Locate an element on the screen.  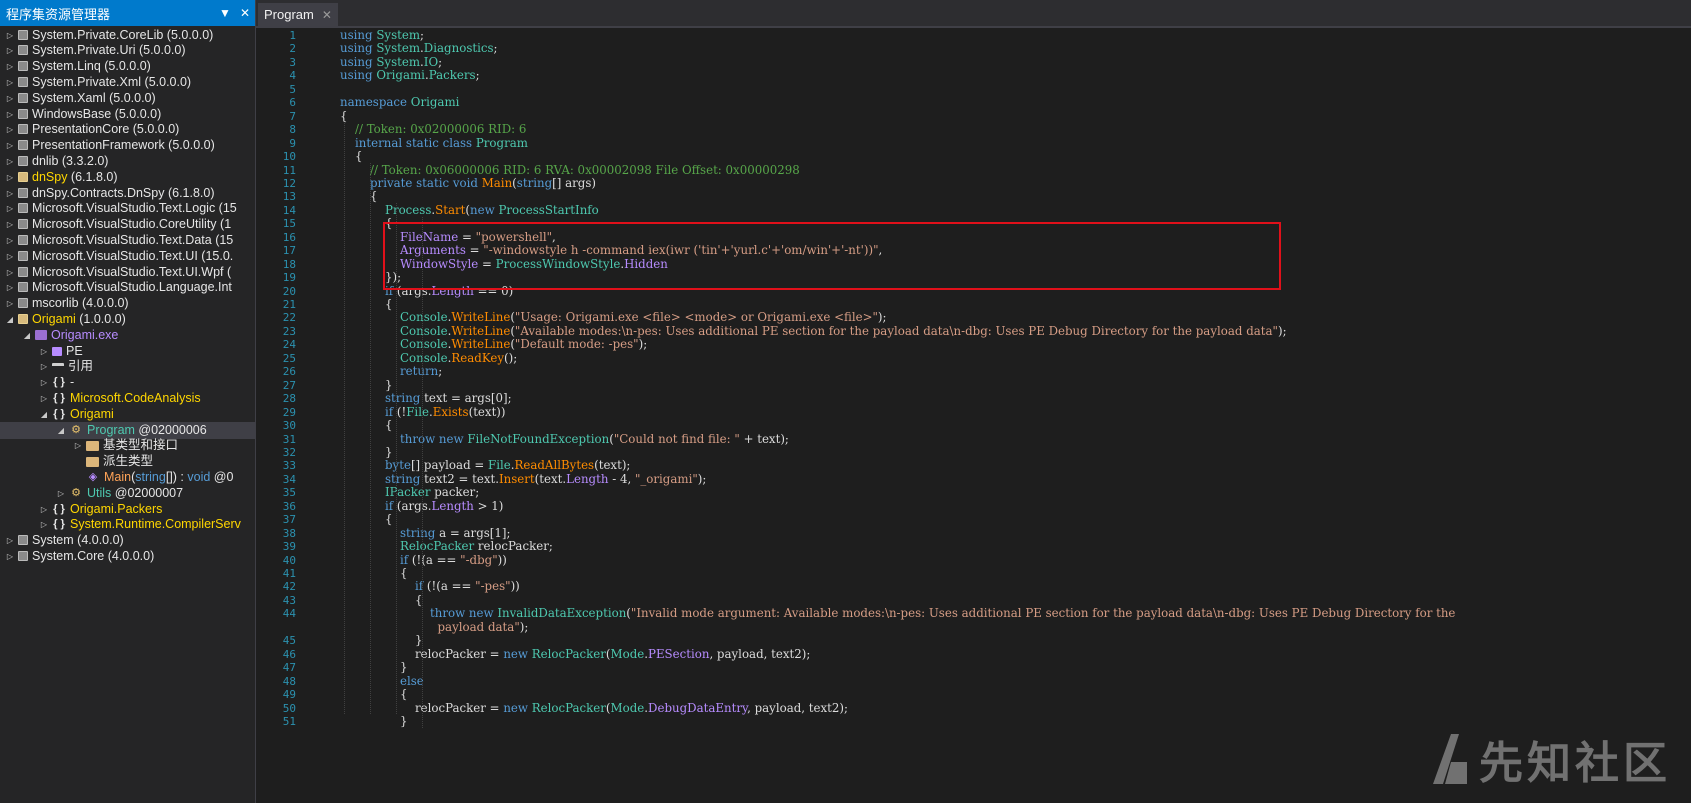
tree-item: ▷{ } Microsoft.CodeAnalysis is located at coordinates (127, 398).